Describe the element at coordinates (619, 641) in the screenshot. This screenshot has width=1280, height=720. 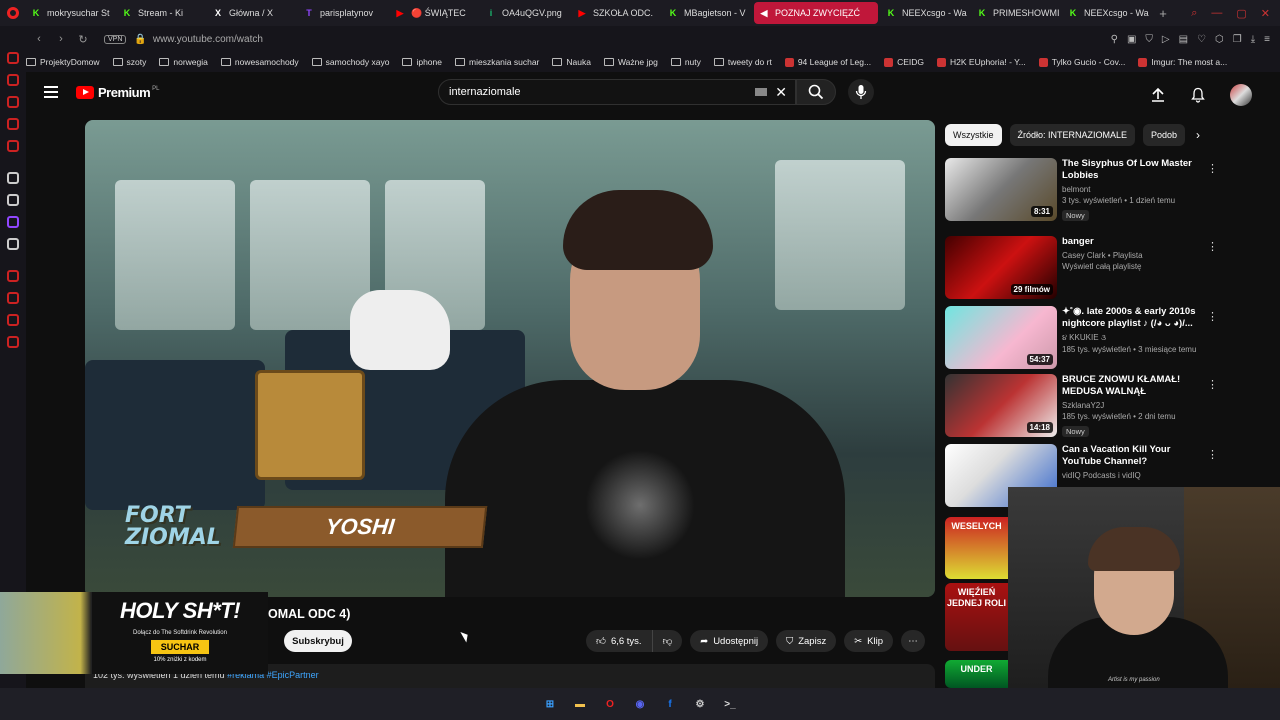
I see `like-button: 👍︎ 6,6 tys.` at that location.